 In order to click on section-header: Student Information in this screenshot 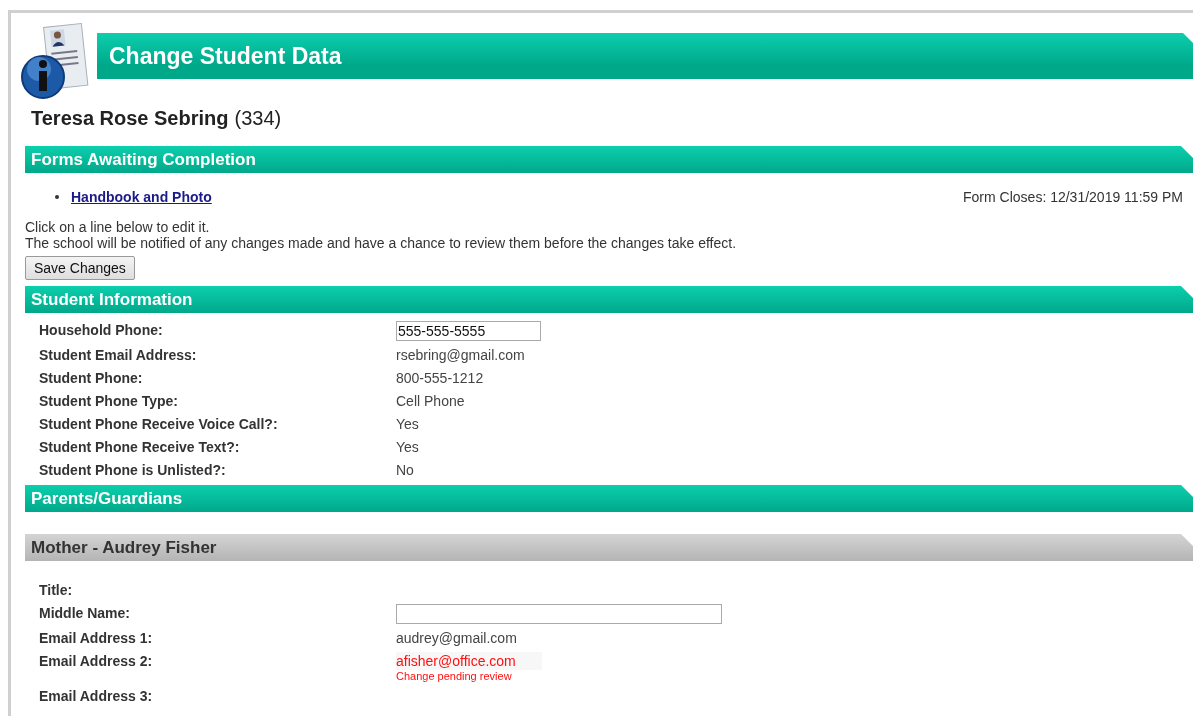, I will do `click(609, 299)`.